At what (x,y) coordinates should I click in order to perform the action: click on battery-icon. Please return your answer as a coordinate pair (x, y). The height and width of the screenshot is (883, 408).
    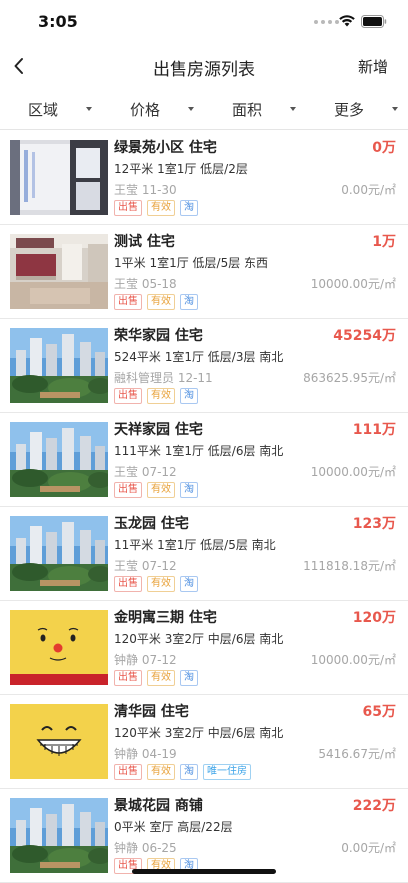
    Looking at the image, I should click on (374, 21).